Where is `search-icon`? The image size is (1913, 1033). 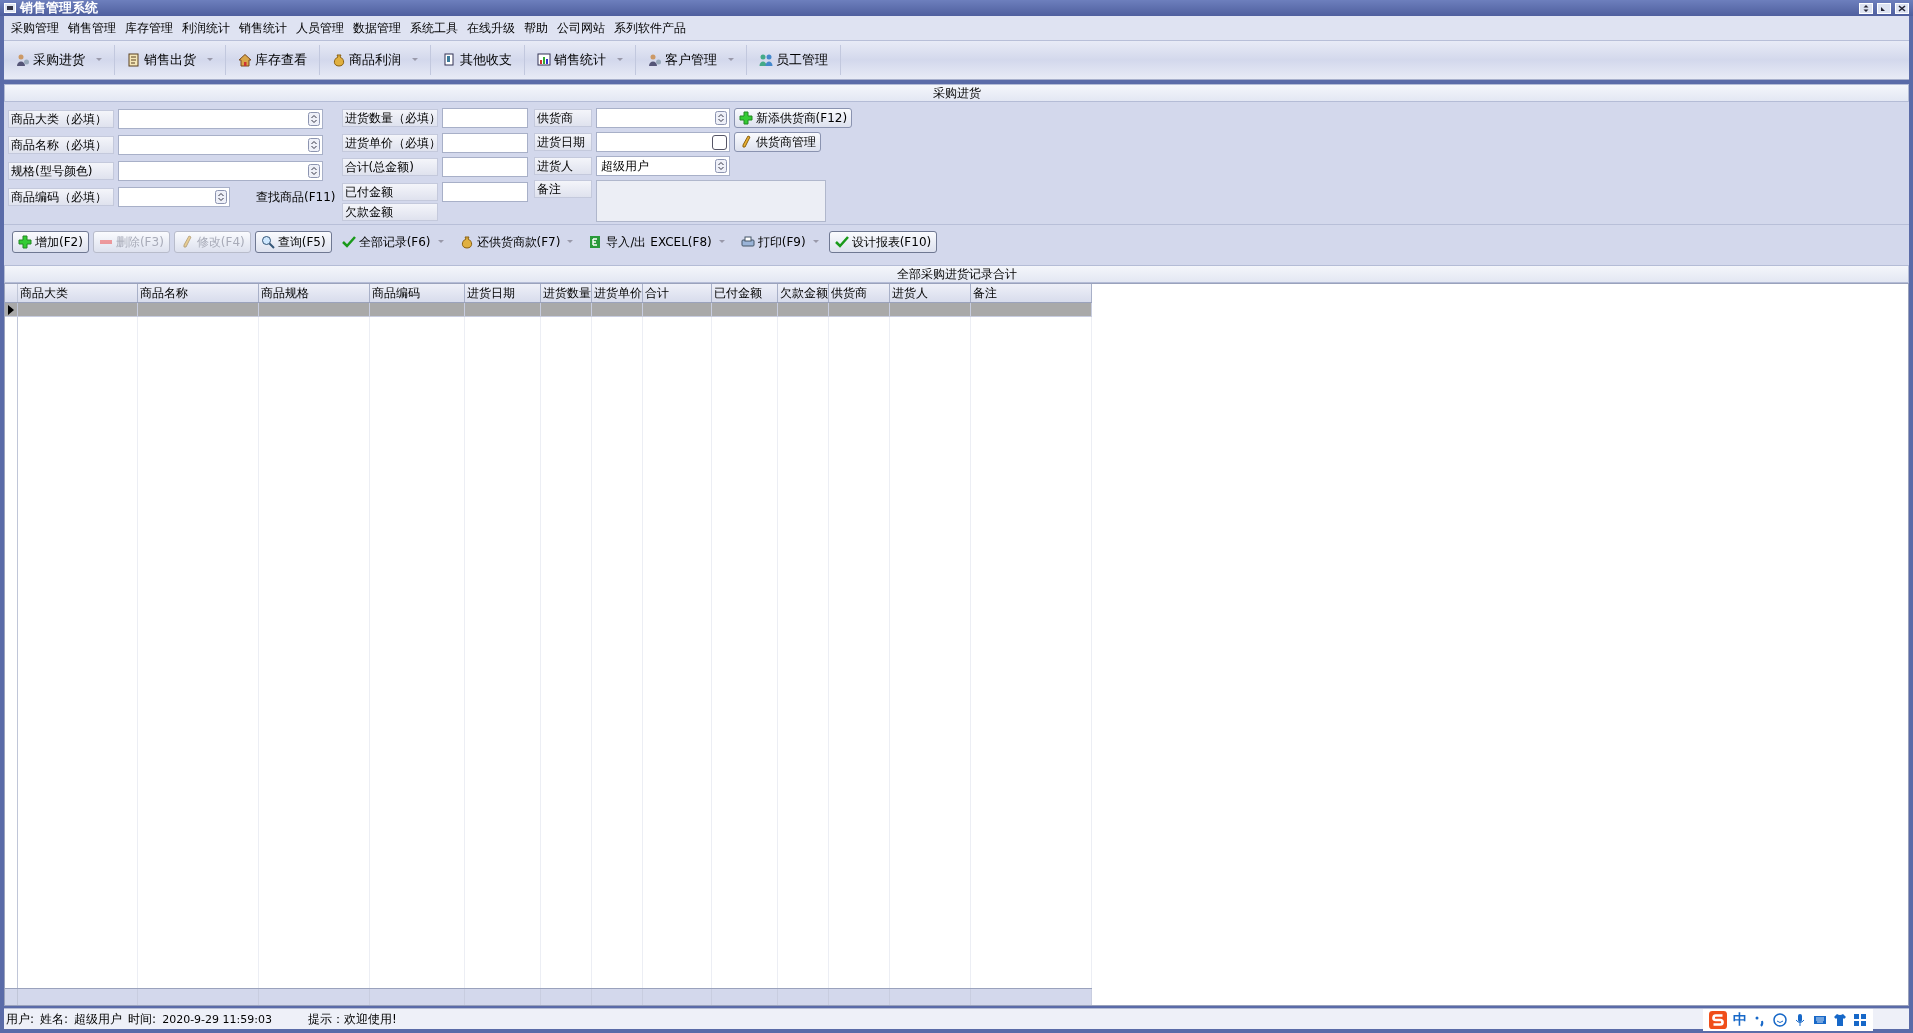
search-icon is located at coordinates (267, 242).